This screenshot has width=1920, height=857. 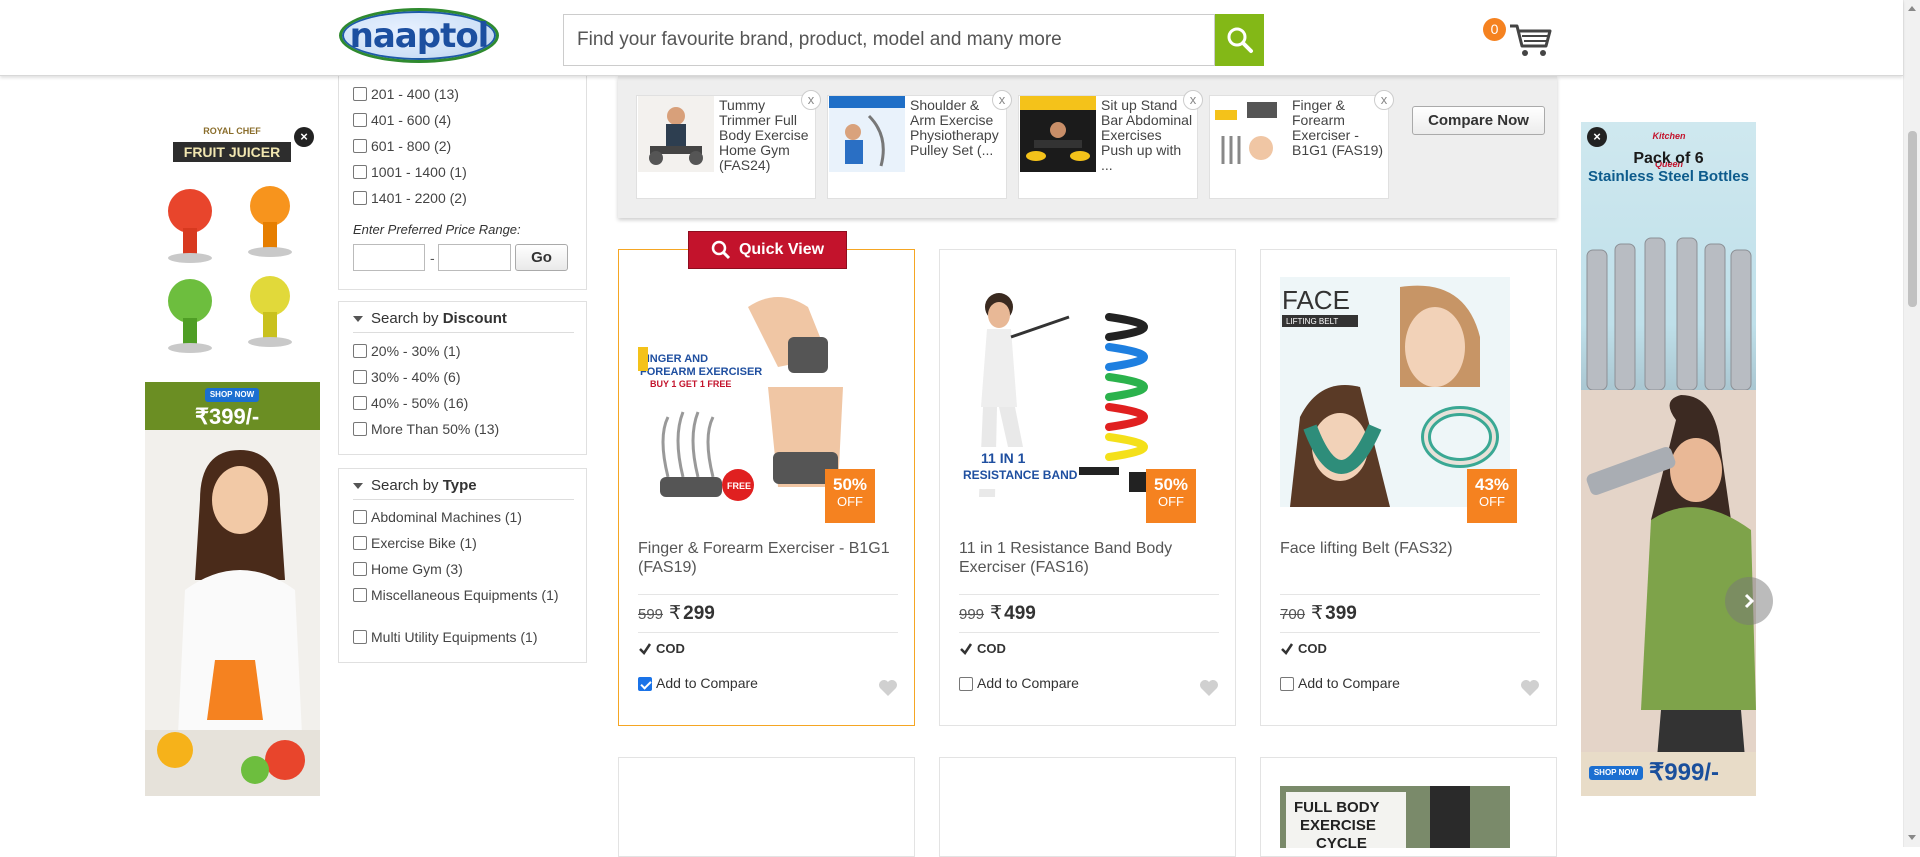 I want to click on price-max-input, so click(x=474, y=257).